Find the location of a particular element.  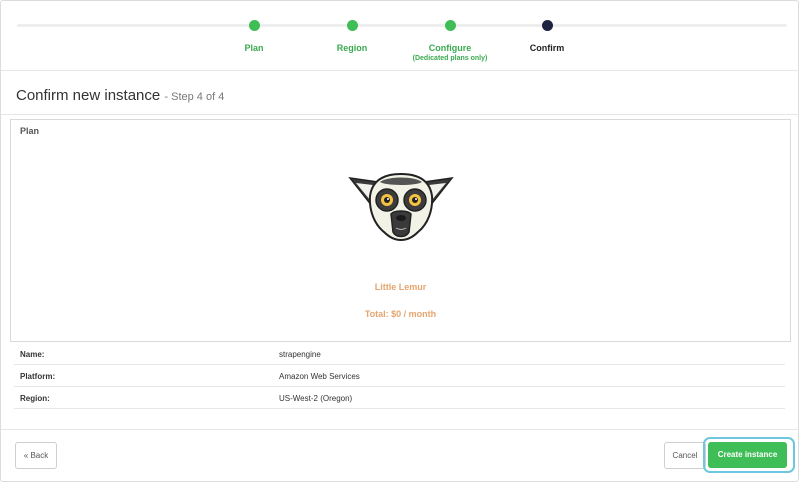

step-confirm: Confirm is located at coordinates (547, 36).